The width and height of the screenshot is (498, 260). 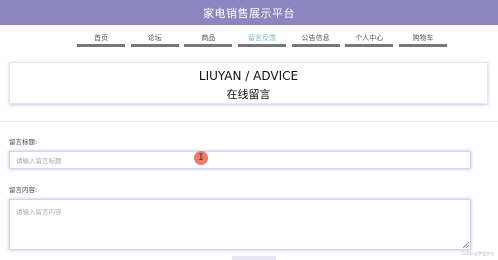 I want to click on nav-item-cart: 购物车, so click(x=422, y=39).